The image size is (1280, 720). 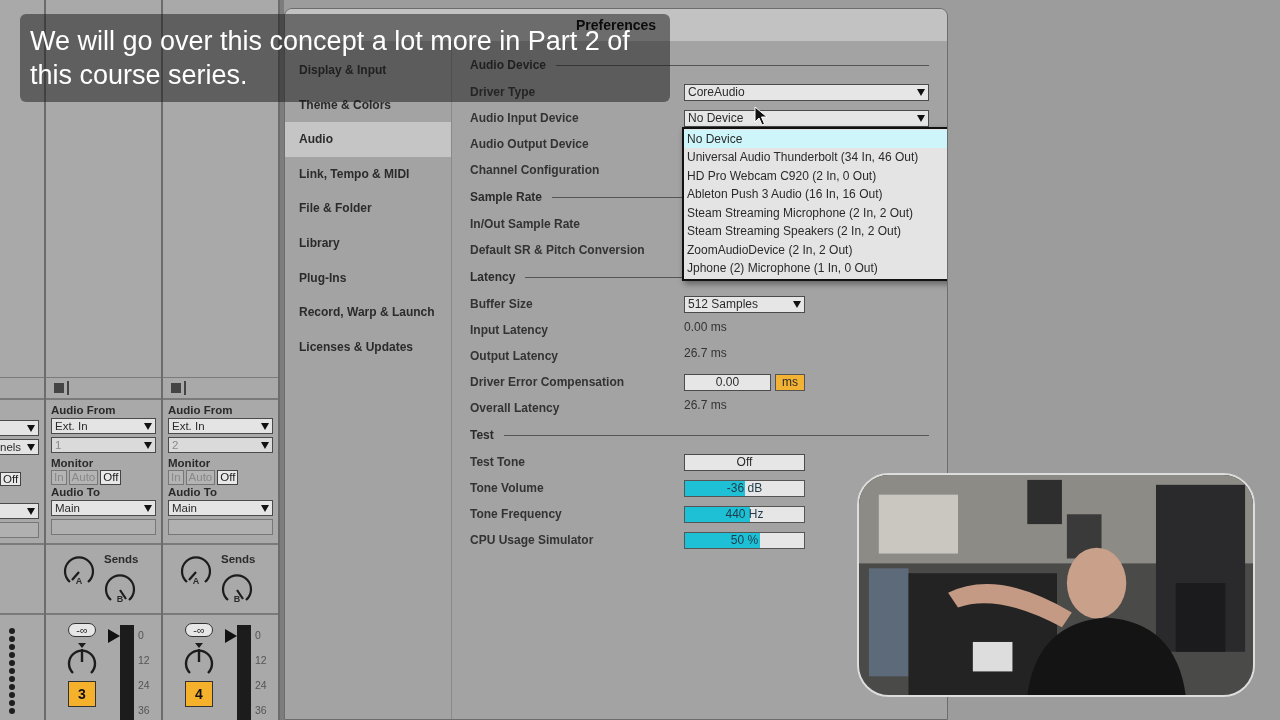 What do you see at coordinates (815, 175) in the screenshot?
I see `menu-option: HD Pro Webcam C920 (2 In, 0 Out)` at bounding box center [815, 175].